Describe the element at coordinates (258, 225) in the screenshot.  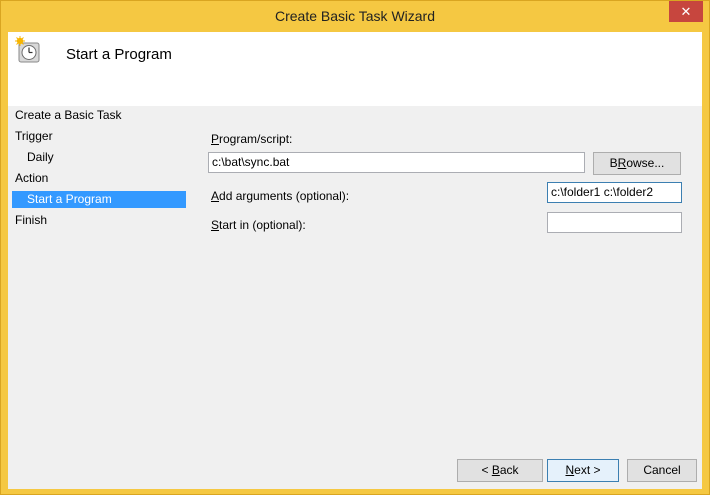
I see `start-in-label: Start in (optional):` at that location.